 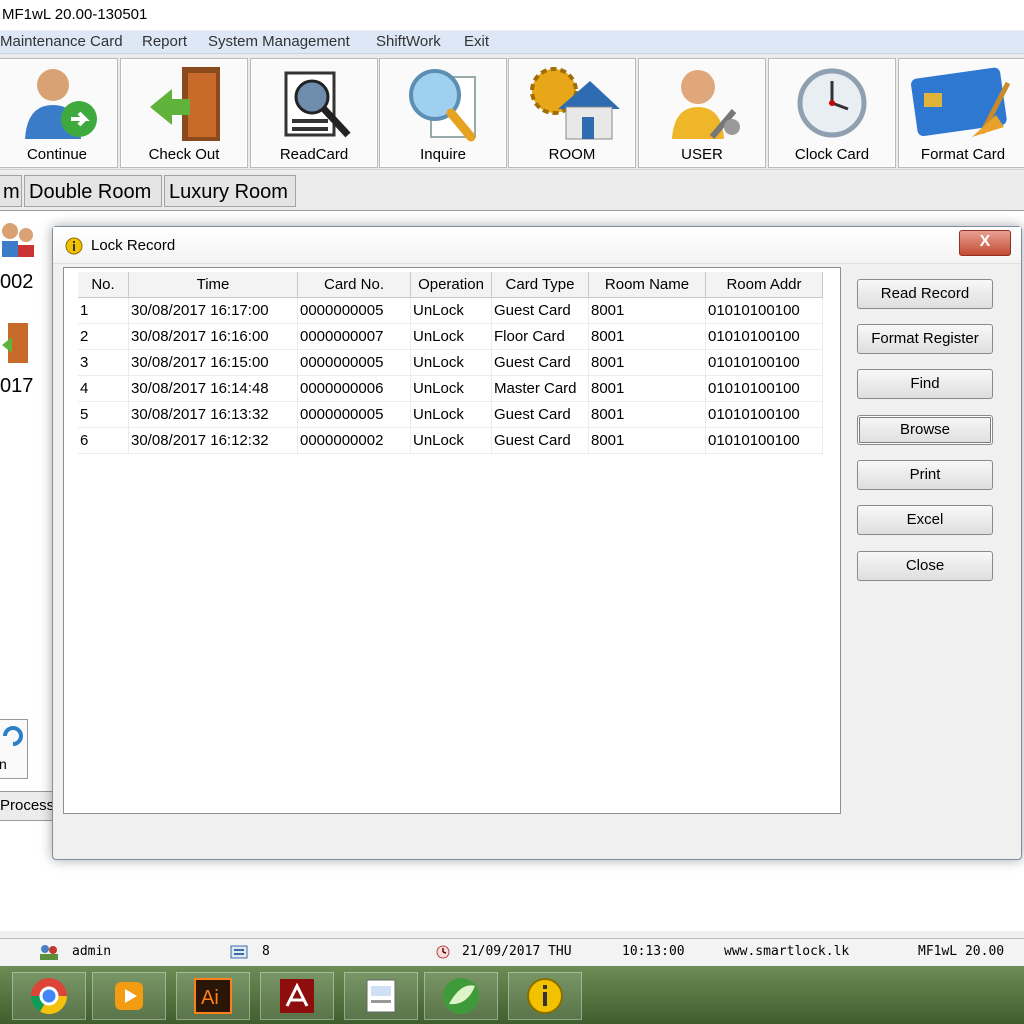 What do you see at coordinates (647, 285) in the screenshot?
I see `col-room-name: Room Name` at bounding box center [647, 285].